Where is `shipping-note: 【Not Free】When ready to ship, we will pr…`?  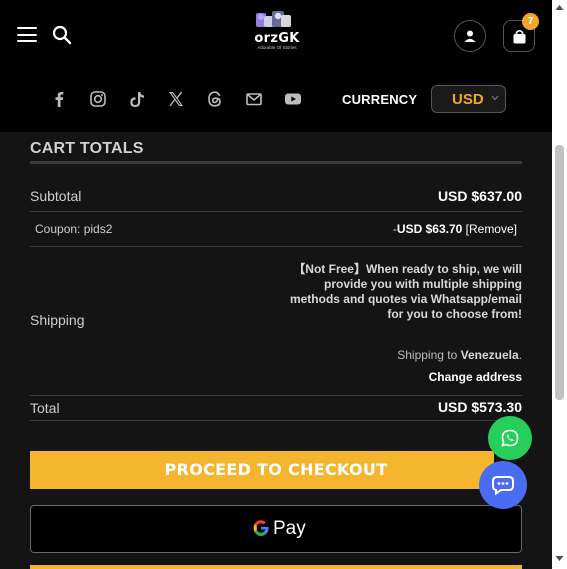 shipping-note: 【Not Free】When ready to ship, we will pr… is located at coordinates (405, 291).